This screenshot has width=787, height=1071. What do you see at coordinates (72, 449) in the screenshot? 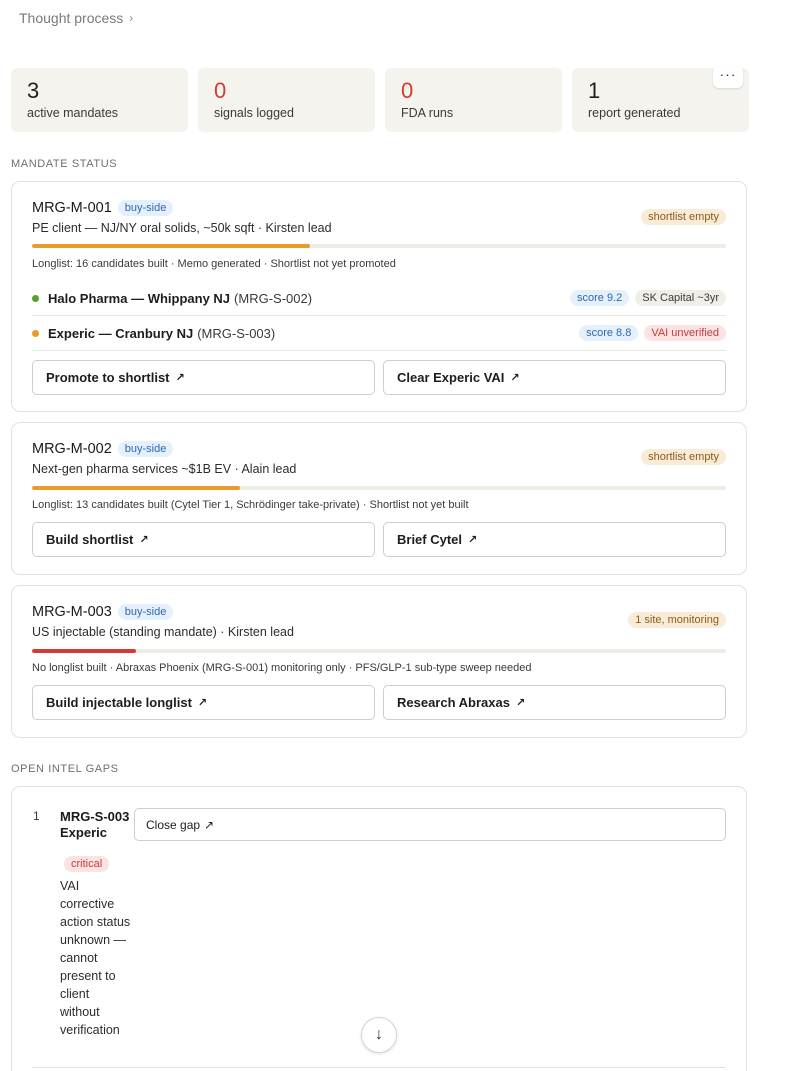
I see `mandate-id: MRG-M-002` at bounding box center [72, 449].